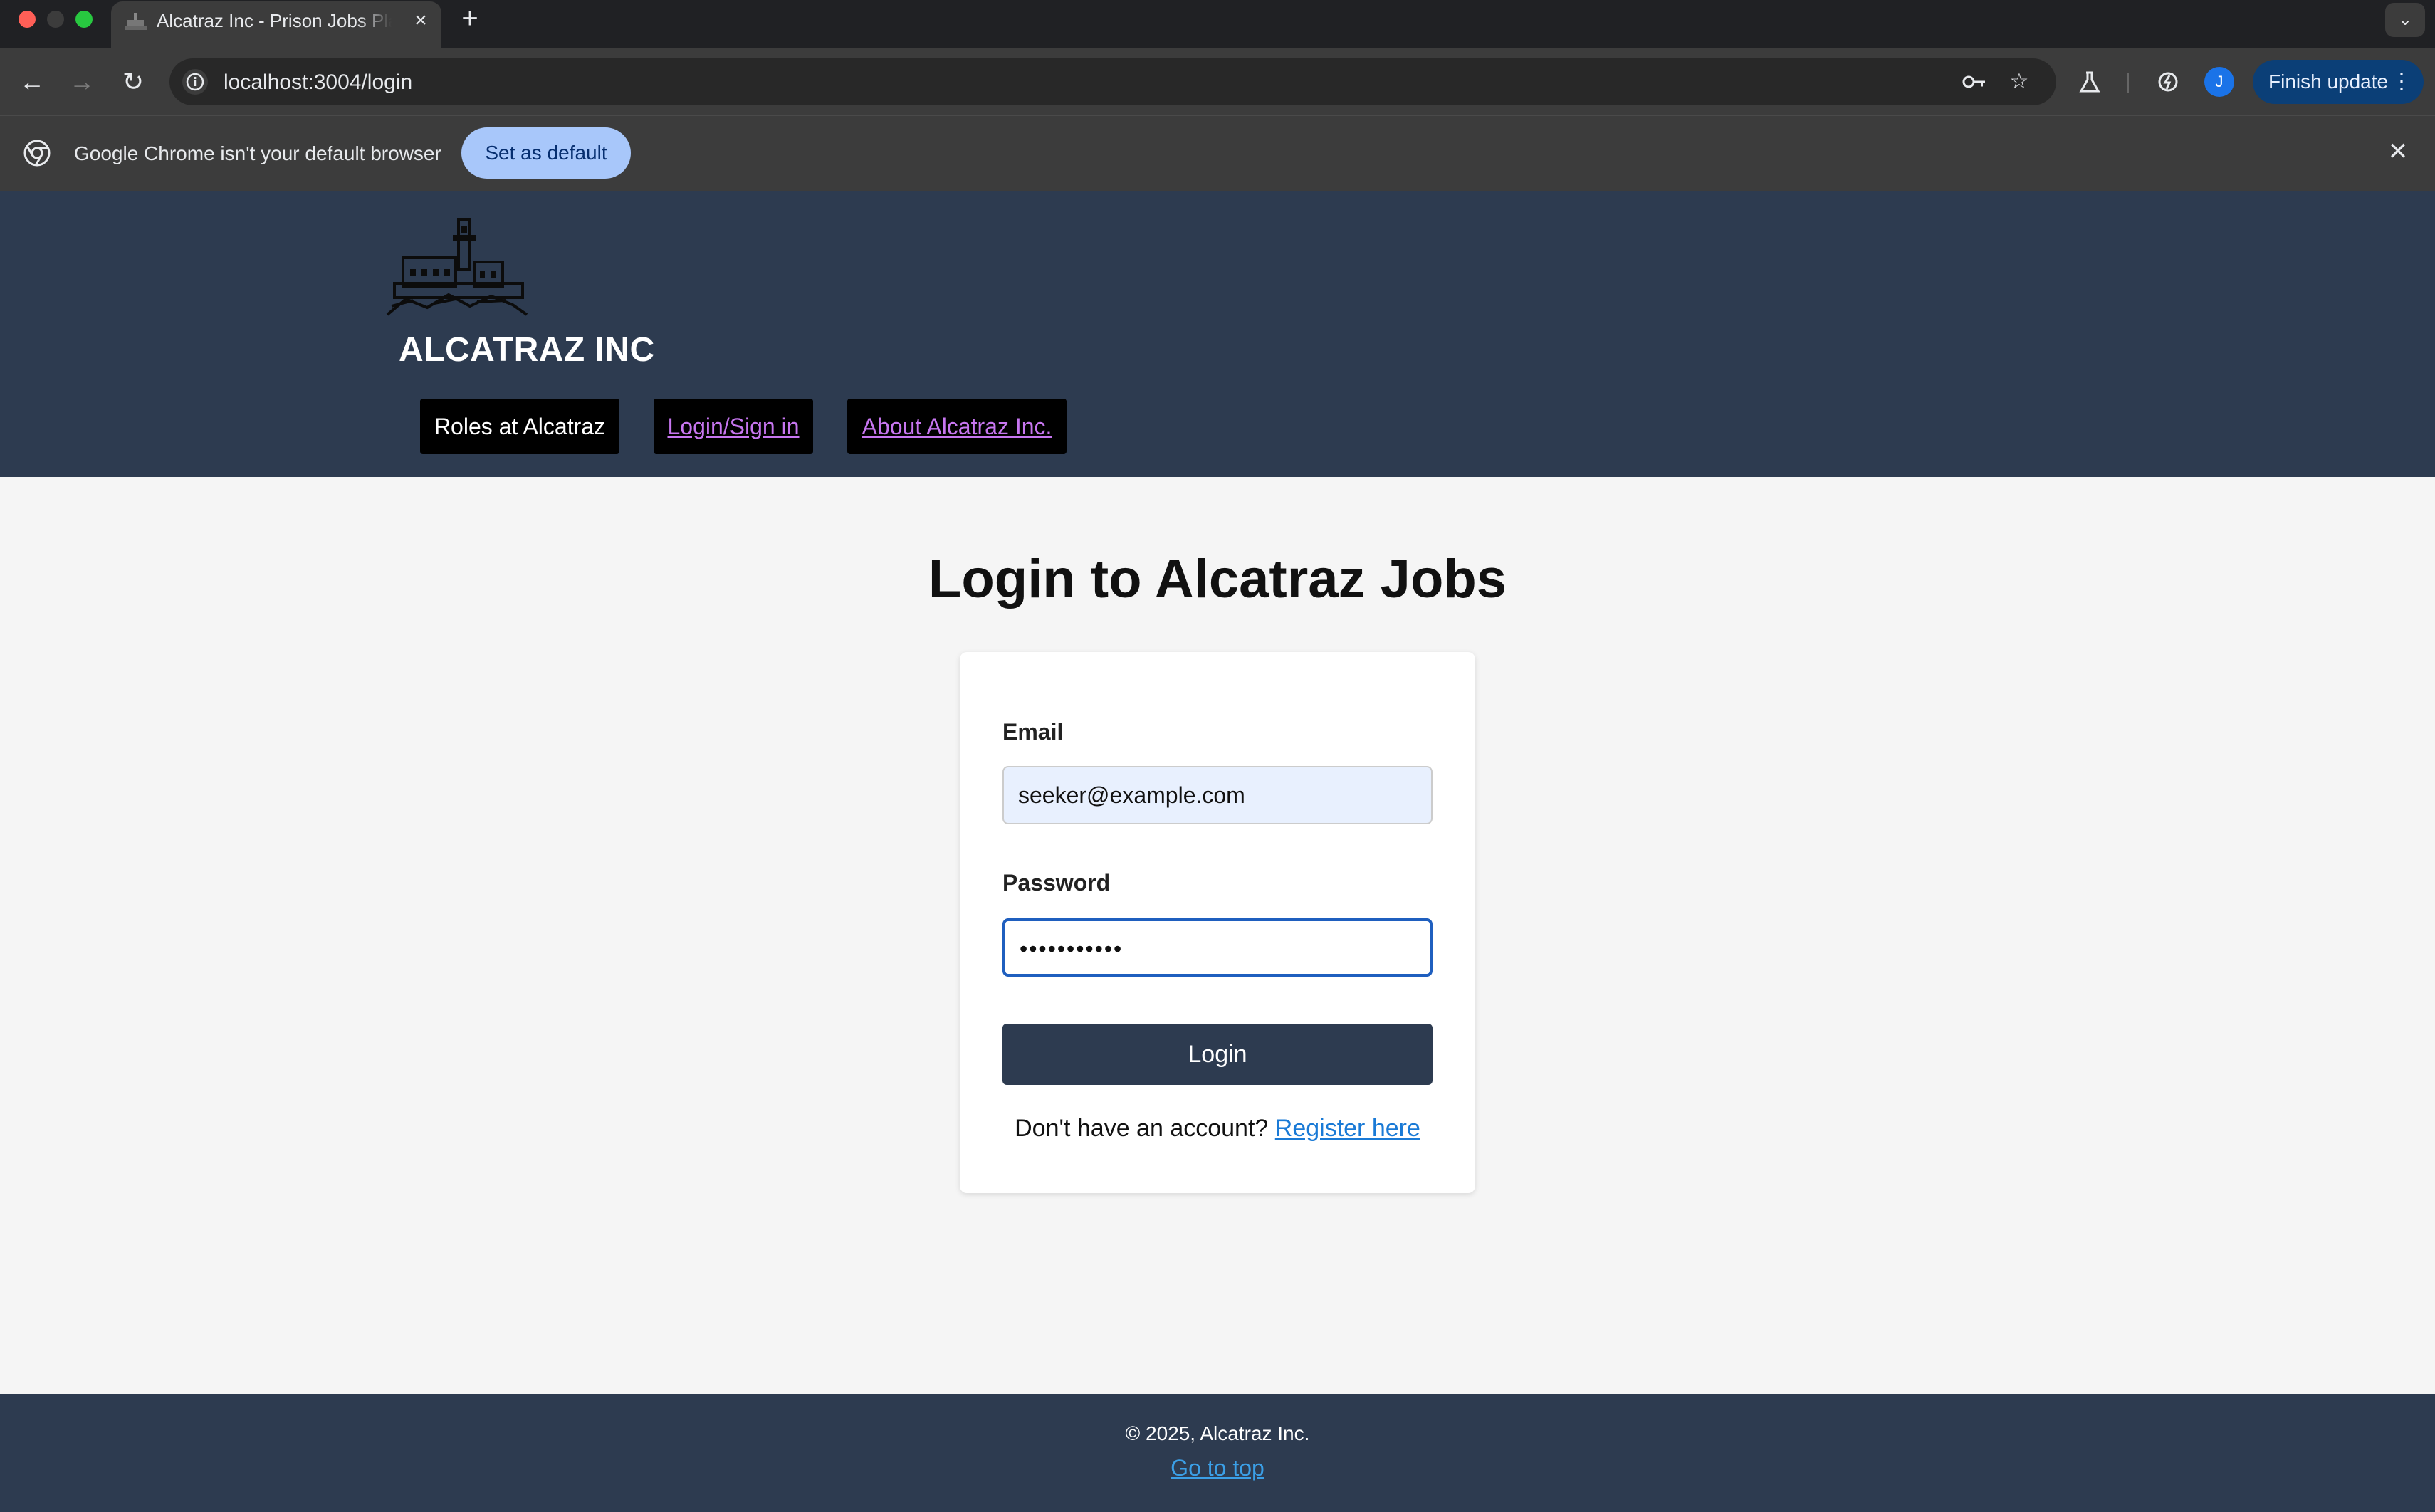 This screenshot has width=2435, height=1512. I want to click on brand-title: ALCATRAZ INC, so click(527, 350).